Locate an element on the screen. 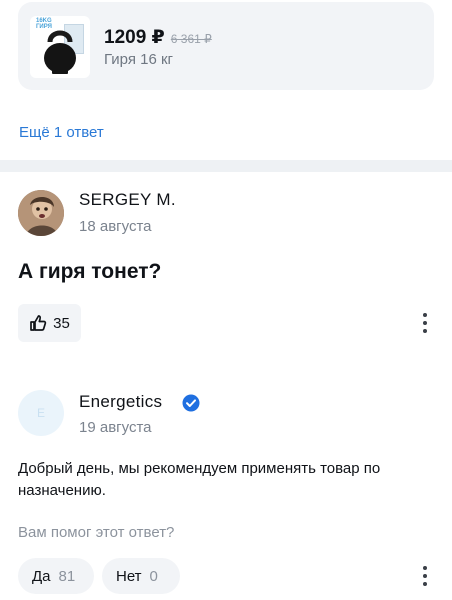 The height and width of the screenshot is (600, 452). like-button: 35 is located at coordinates (49, 323).